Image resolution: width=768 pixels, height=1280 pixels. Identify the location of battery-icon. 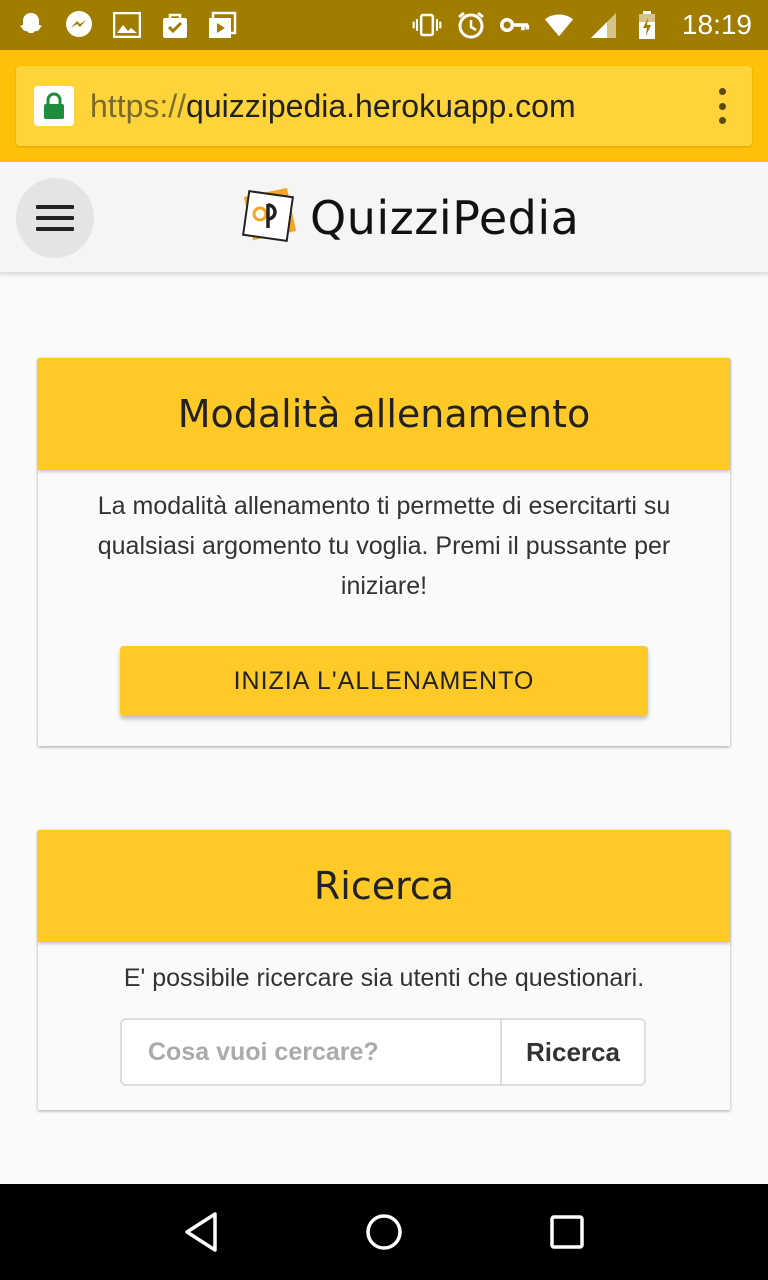
(647, 25).